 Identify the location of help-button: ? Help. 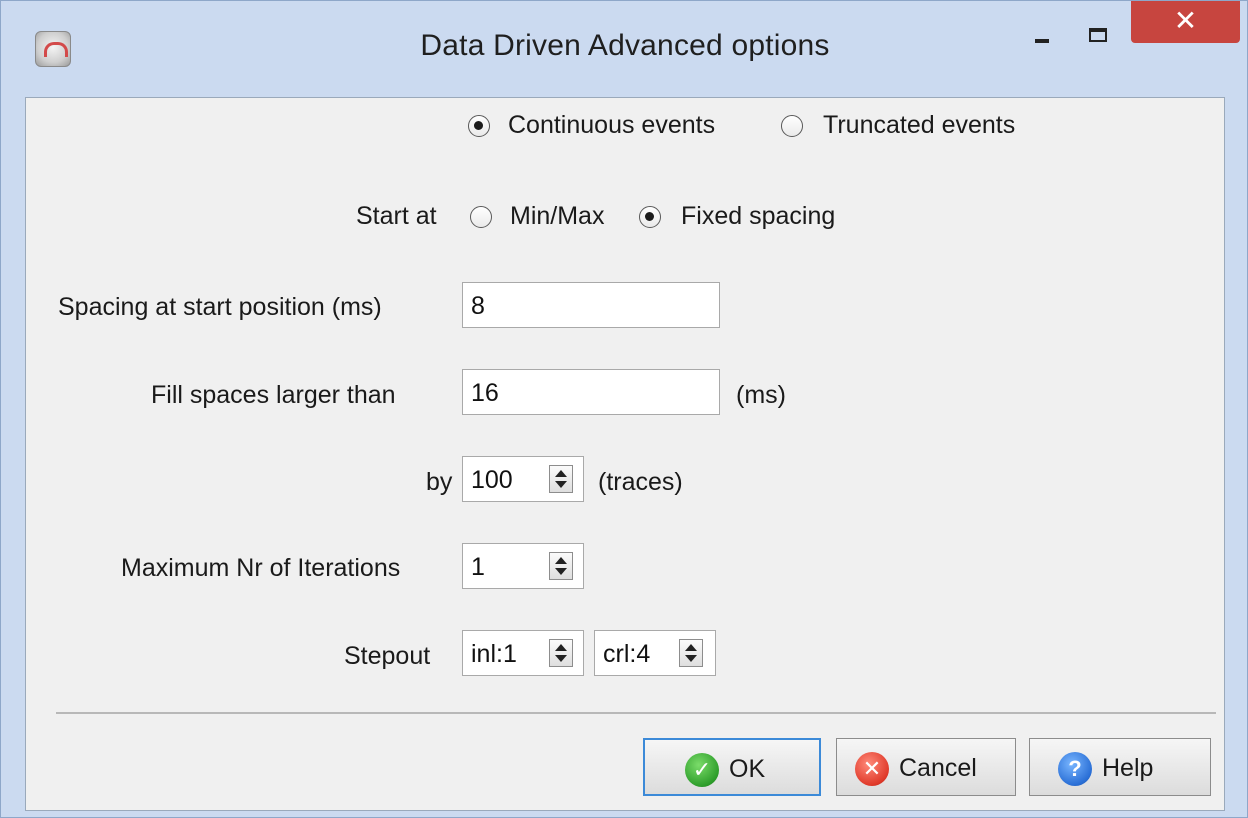
(1120, 767).